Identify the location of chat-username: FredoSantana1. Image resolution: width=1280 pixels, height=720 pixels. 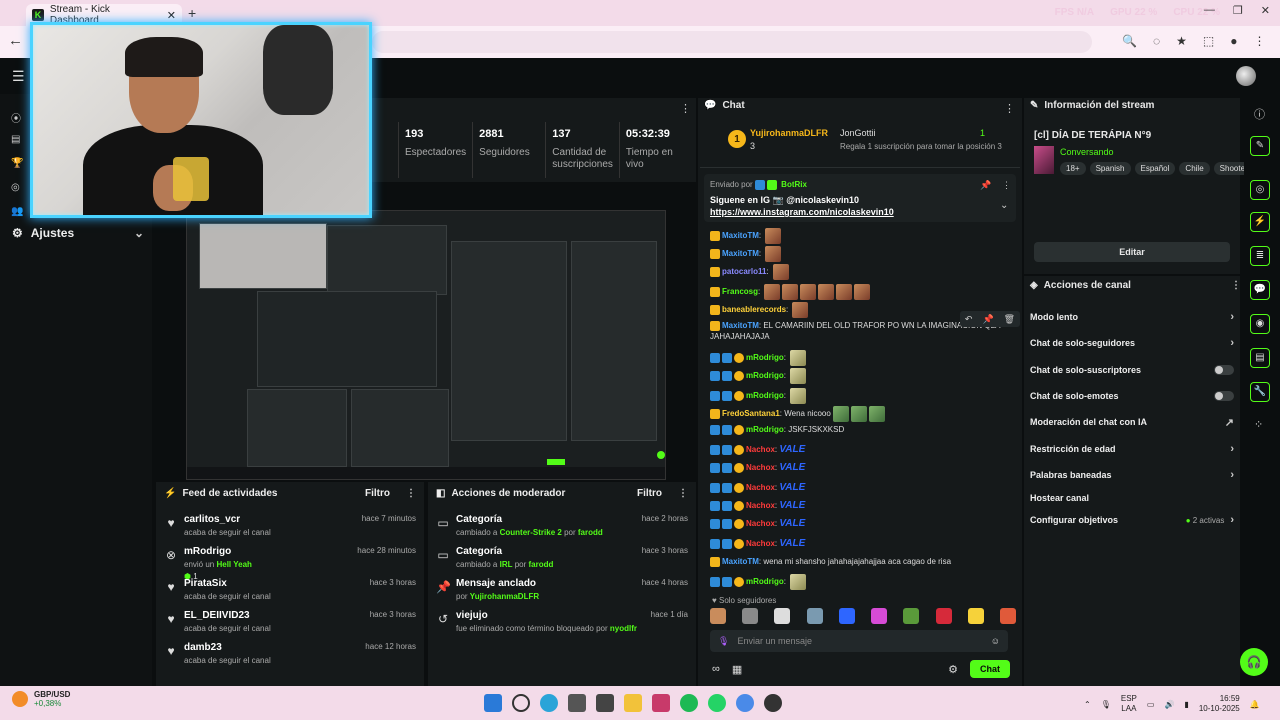
(751, 413).